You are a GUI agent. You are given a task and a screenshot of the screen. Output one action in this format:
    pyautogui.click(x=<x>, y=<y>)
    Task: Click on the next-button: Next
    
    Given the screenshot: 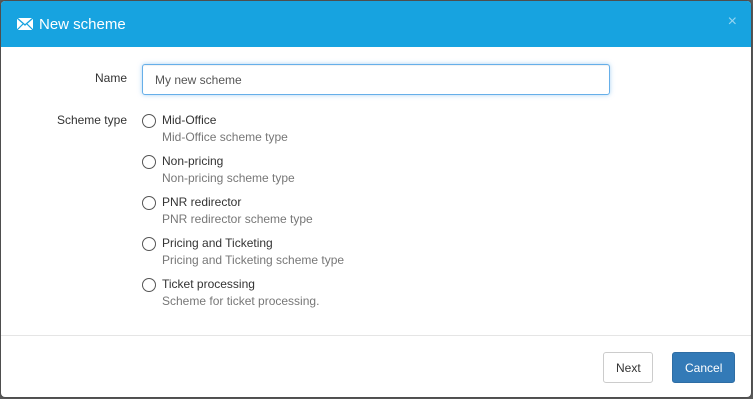 What is the action you would take?
    pyautogui.click(x=628, y=367)
    